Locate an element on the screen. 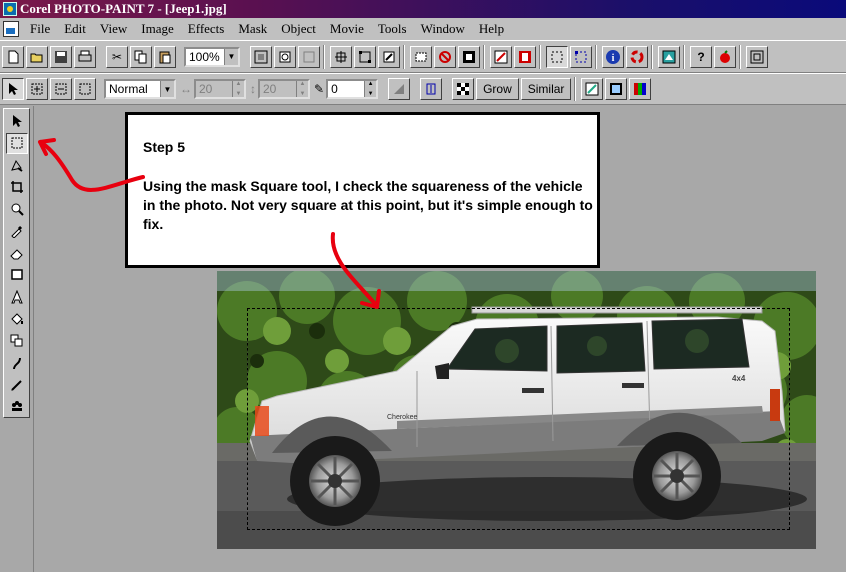 This screenshot has height=572, width=846. eraser-tool-icon is located at coordinates (17, 253).